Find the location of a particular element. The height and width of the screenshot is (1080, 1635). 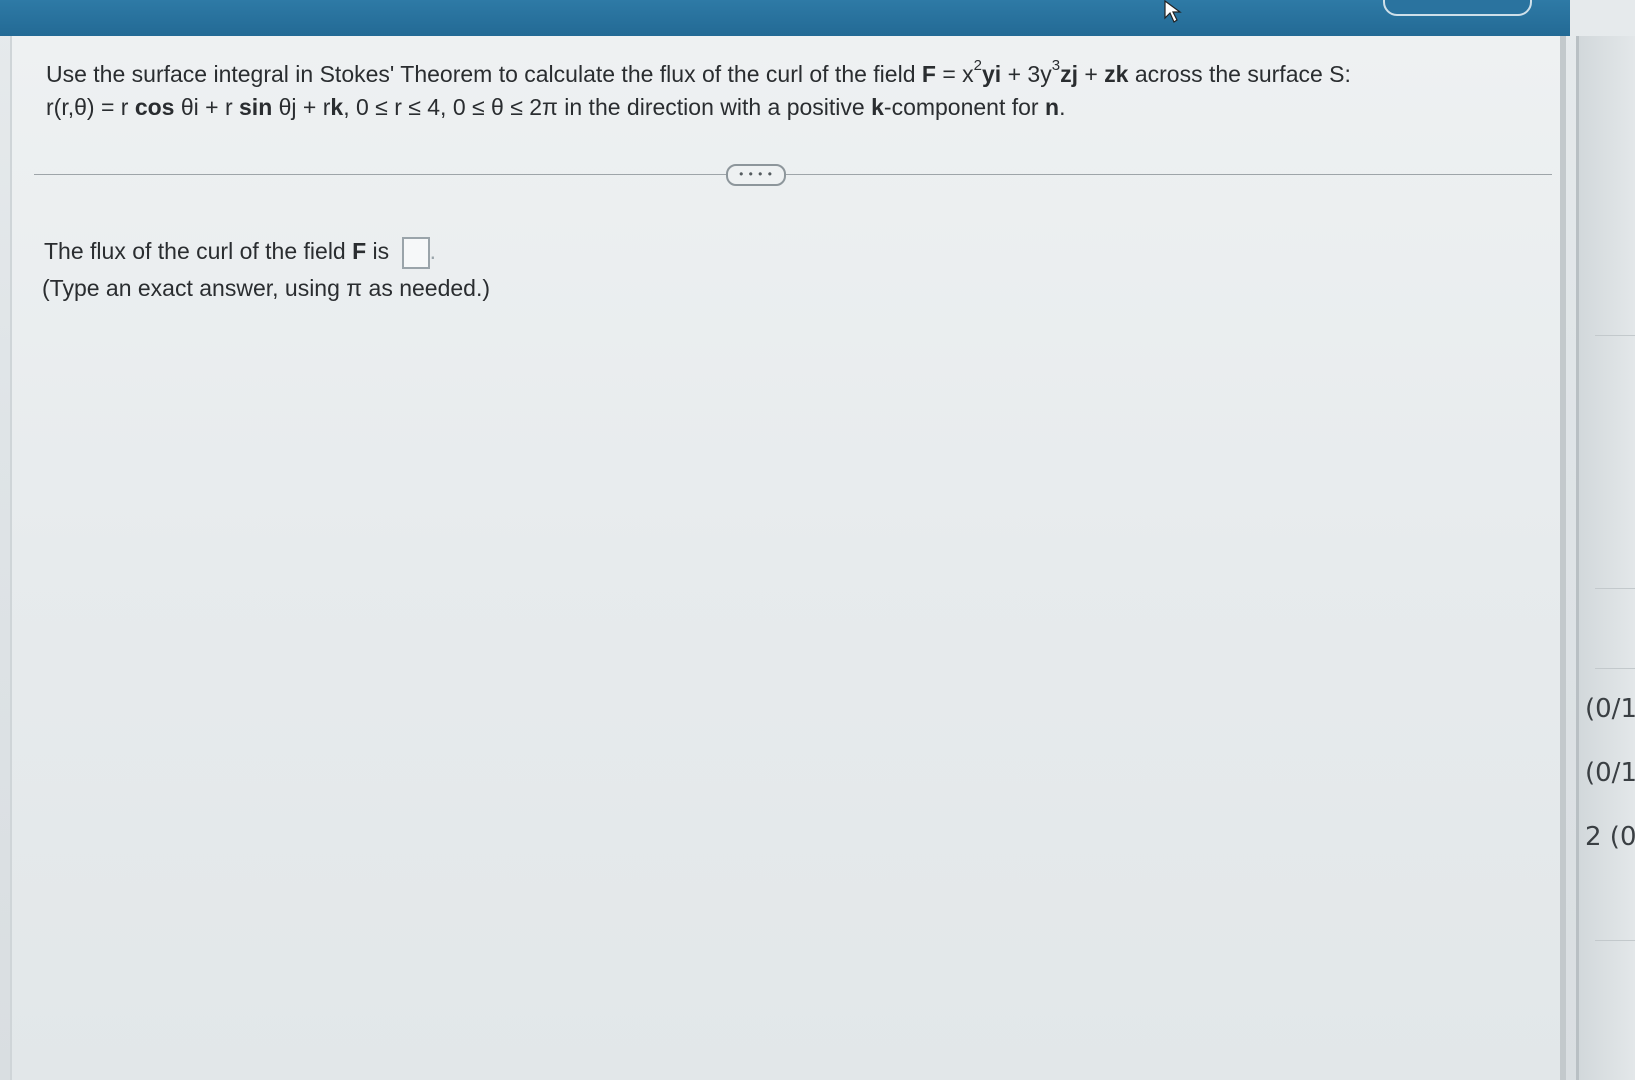

cos: cos is located at coordinates (154, 107).